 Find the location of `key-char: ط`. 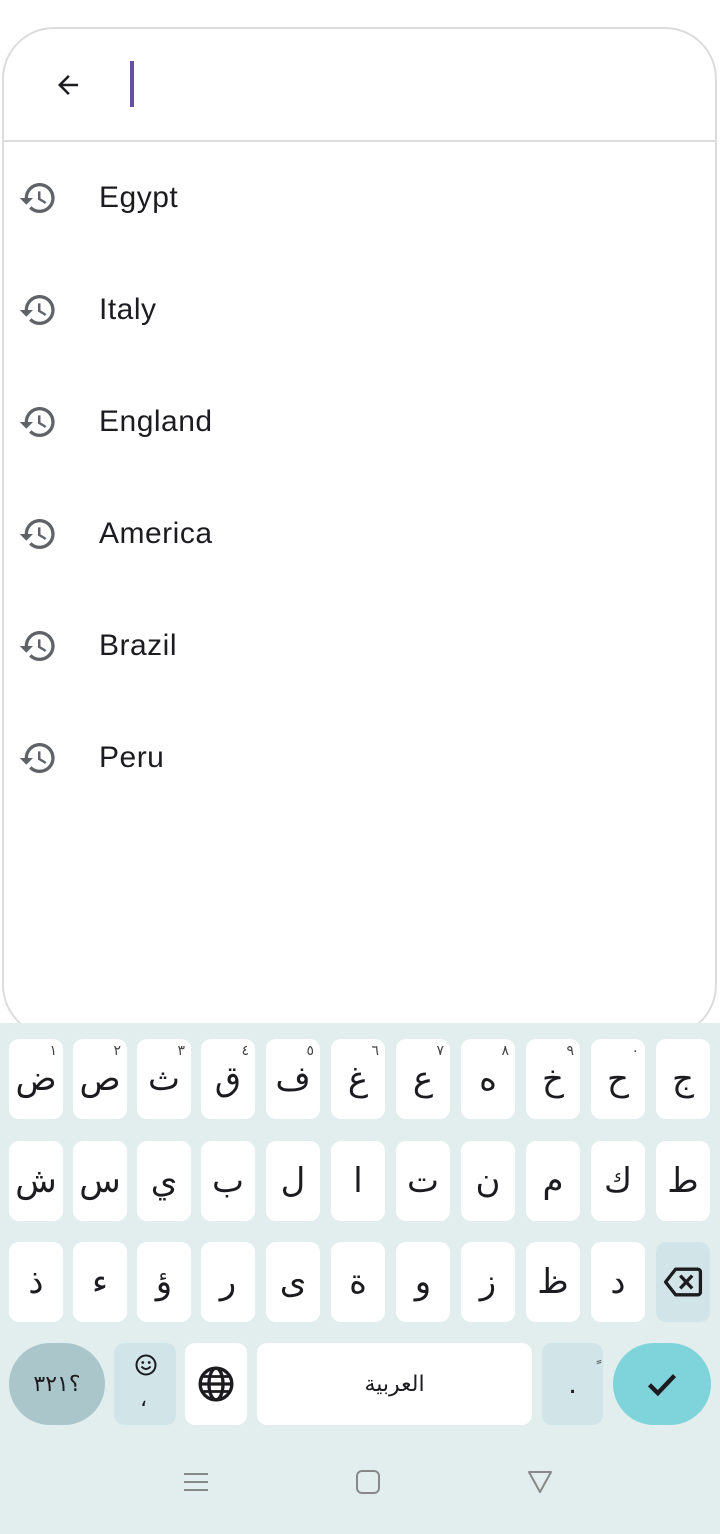

key-char: ط is located at coordinates (683, 1181).